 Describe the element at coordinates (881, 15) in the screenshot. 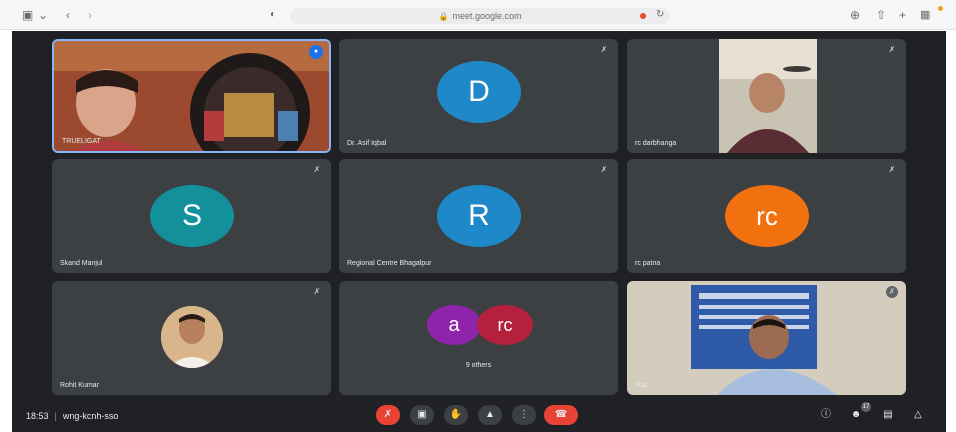

I see `share-icon: ⇧` at that location.